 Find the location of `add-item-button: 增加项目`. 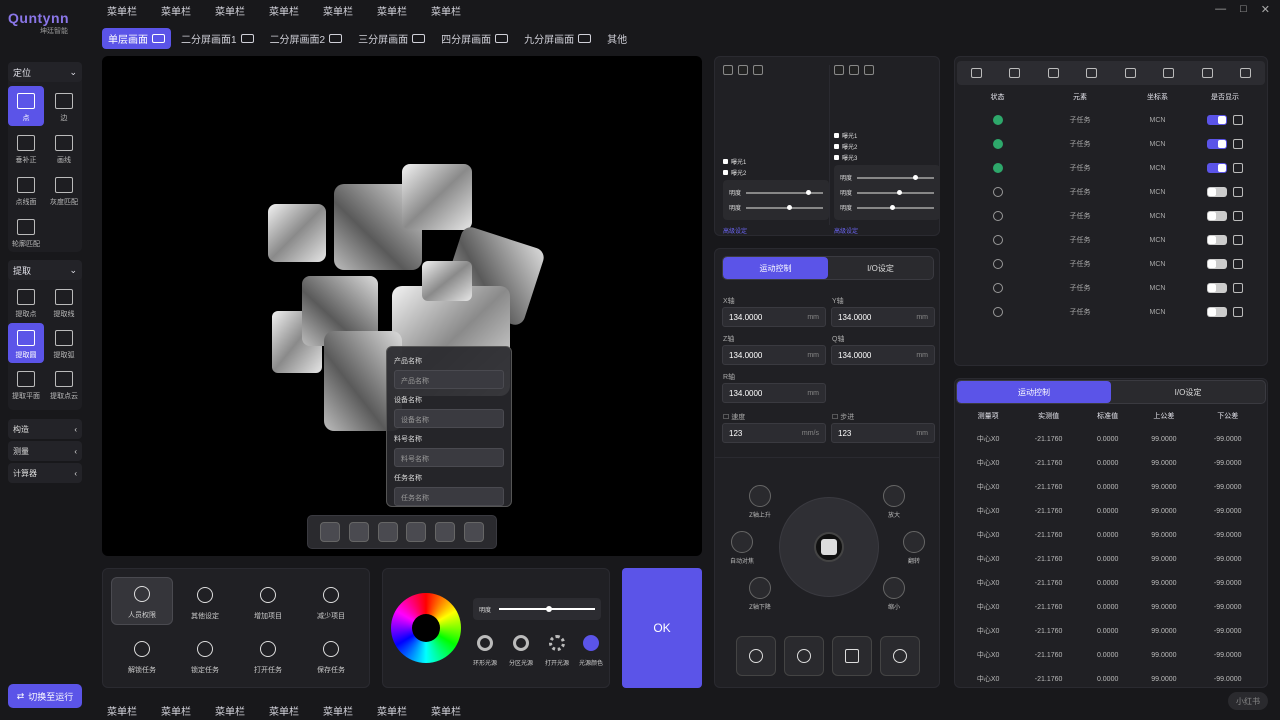

add-item-button: 增加项目 is located at coordinates (268, 601).